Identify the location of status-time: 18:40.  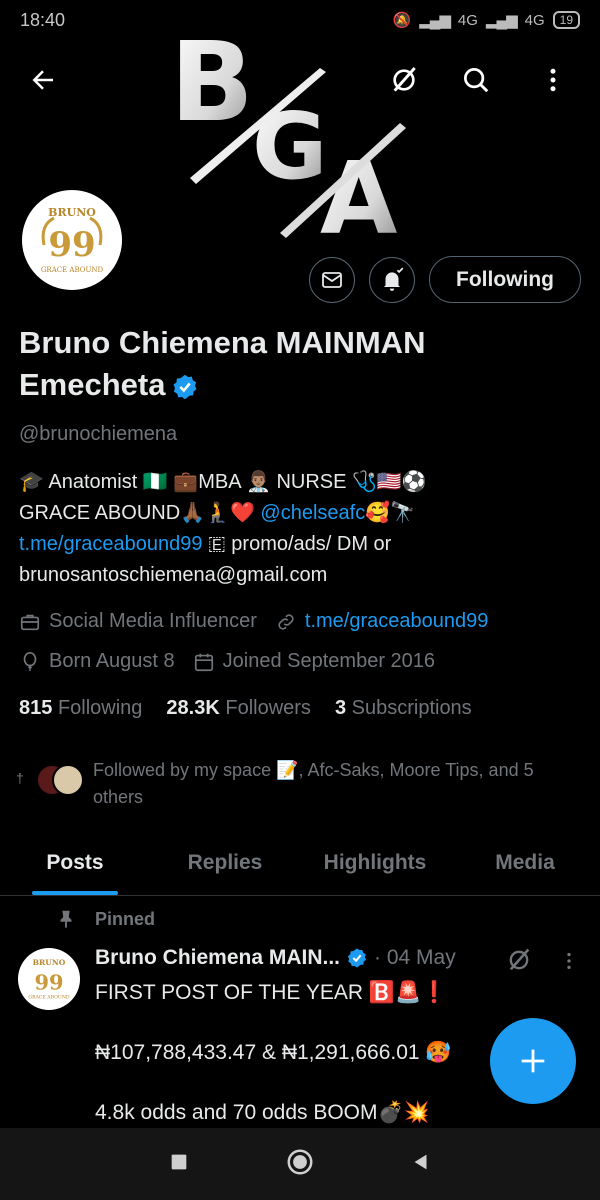
(43, 19).